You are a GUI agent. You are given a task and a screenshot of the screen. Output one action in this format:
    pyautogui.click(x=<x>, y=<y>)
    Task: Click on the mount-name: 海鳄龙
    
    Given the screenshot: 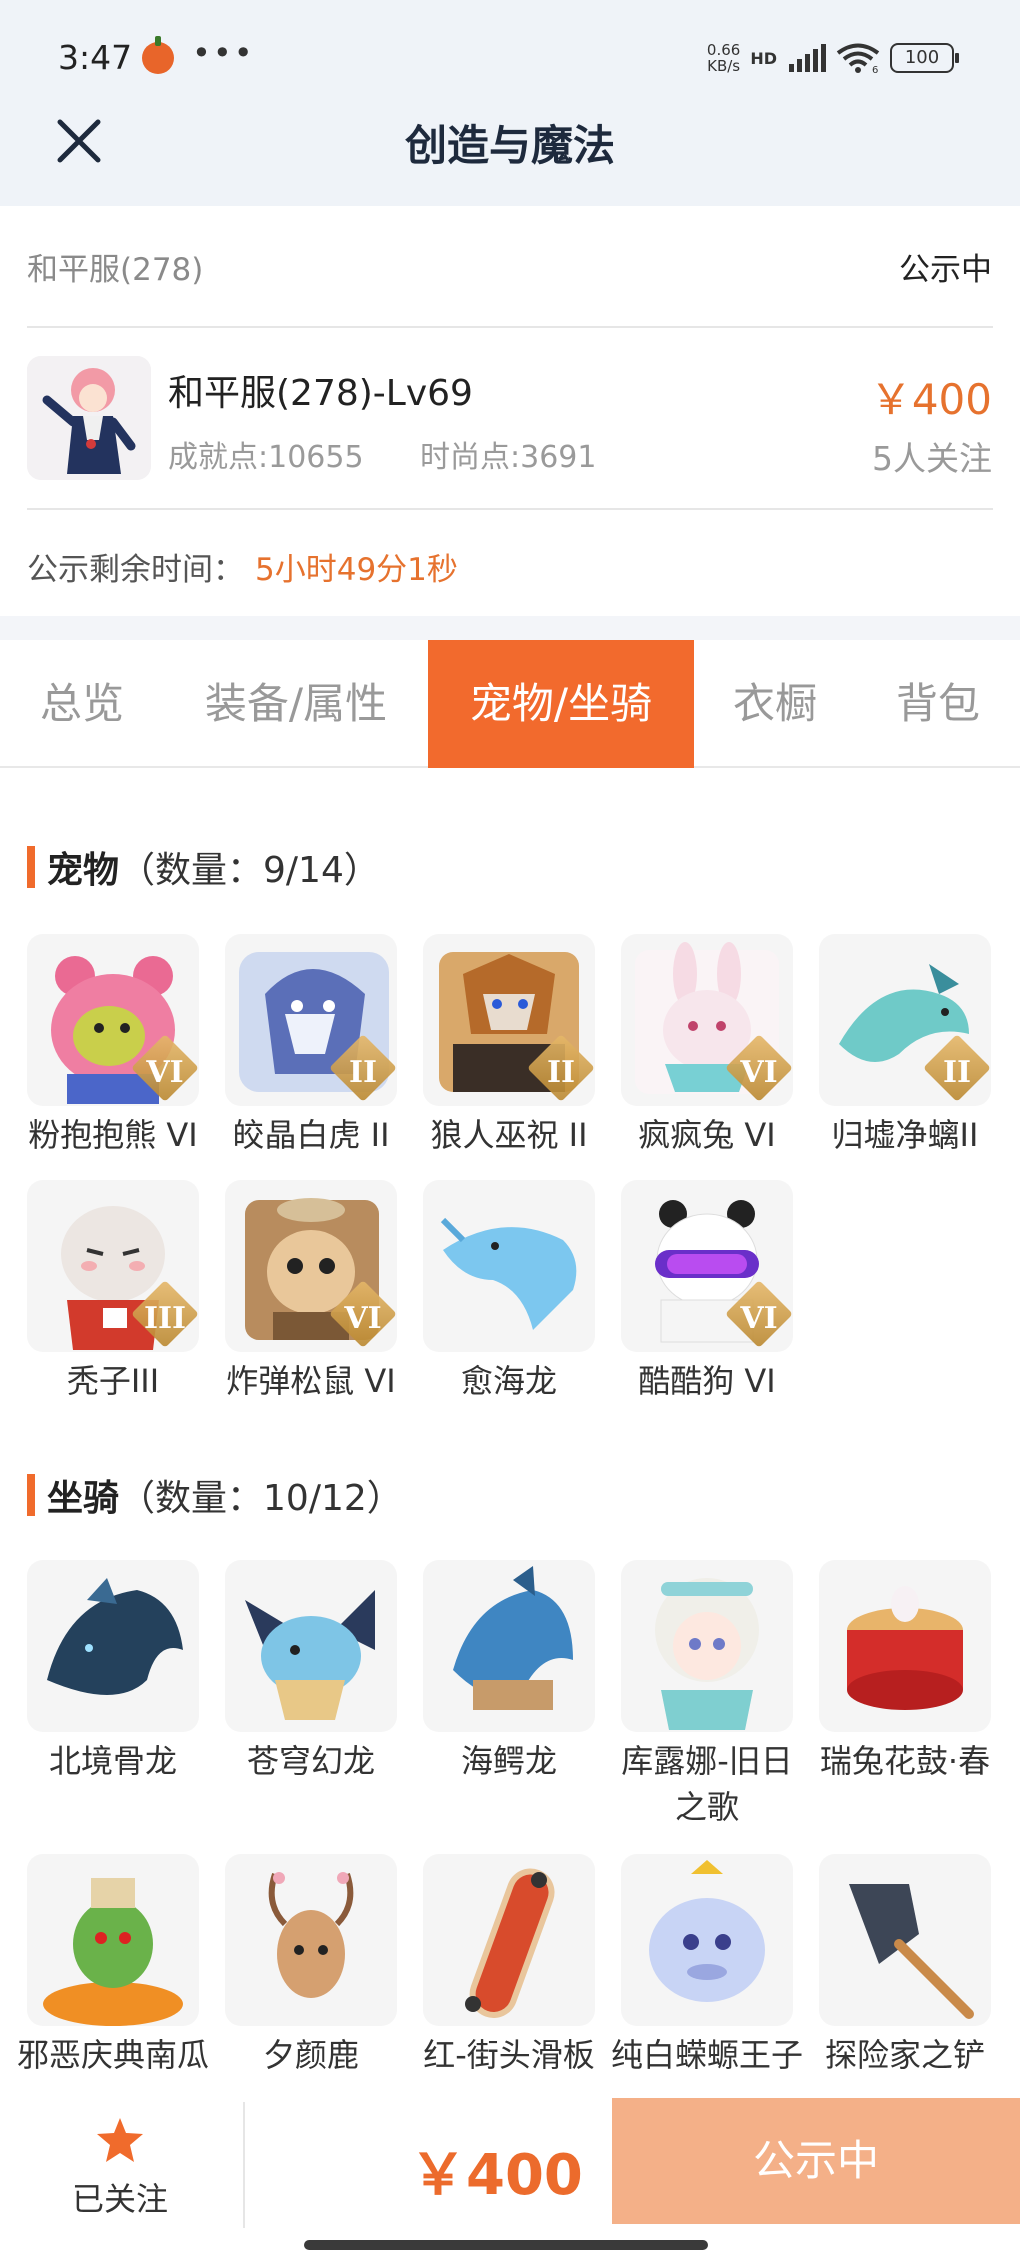 What is the action you would take?
    pyautogui.click(x=508, y=1761)
    